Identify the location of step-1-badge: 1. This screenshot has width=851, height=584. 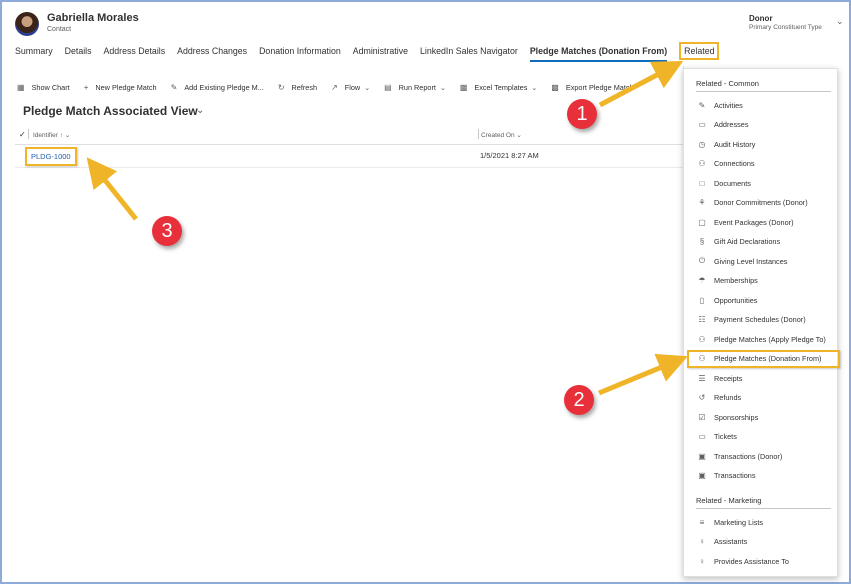
(582, 114).